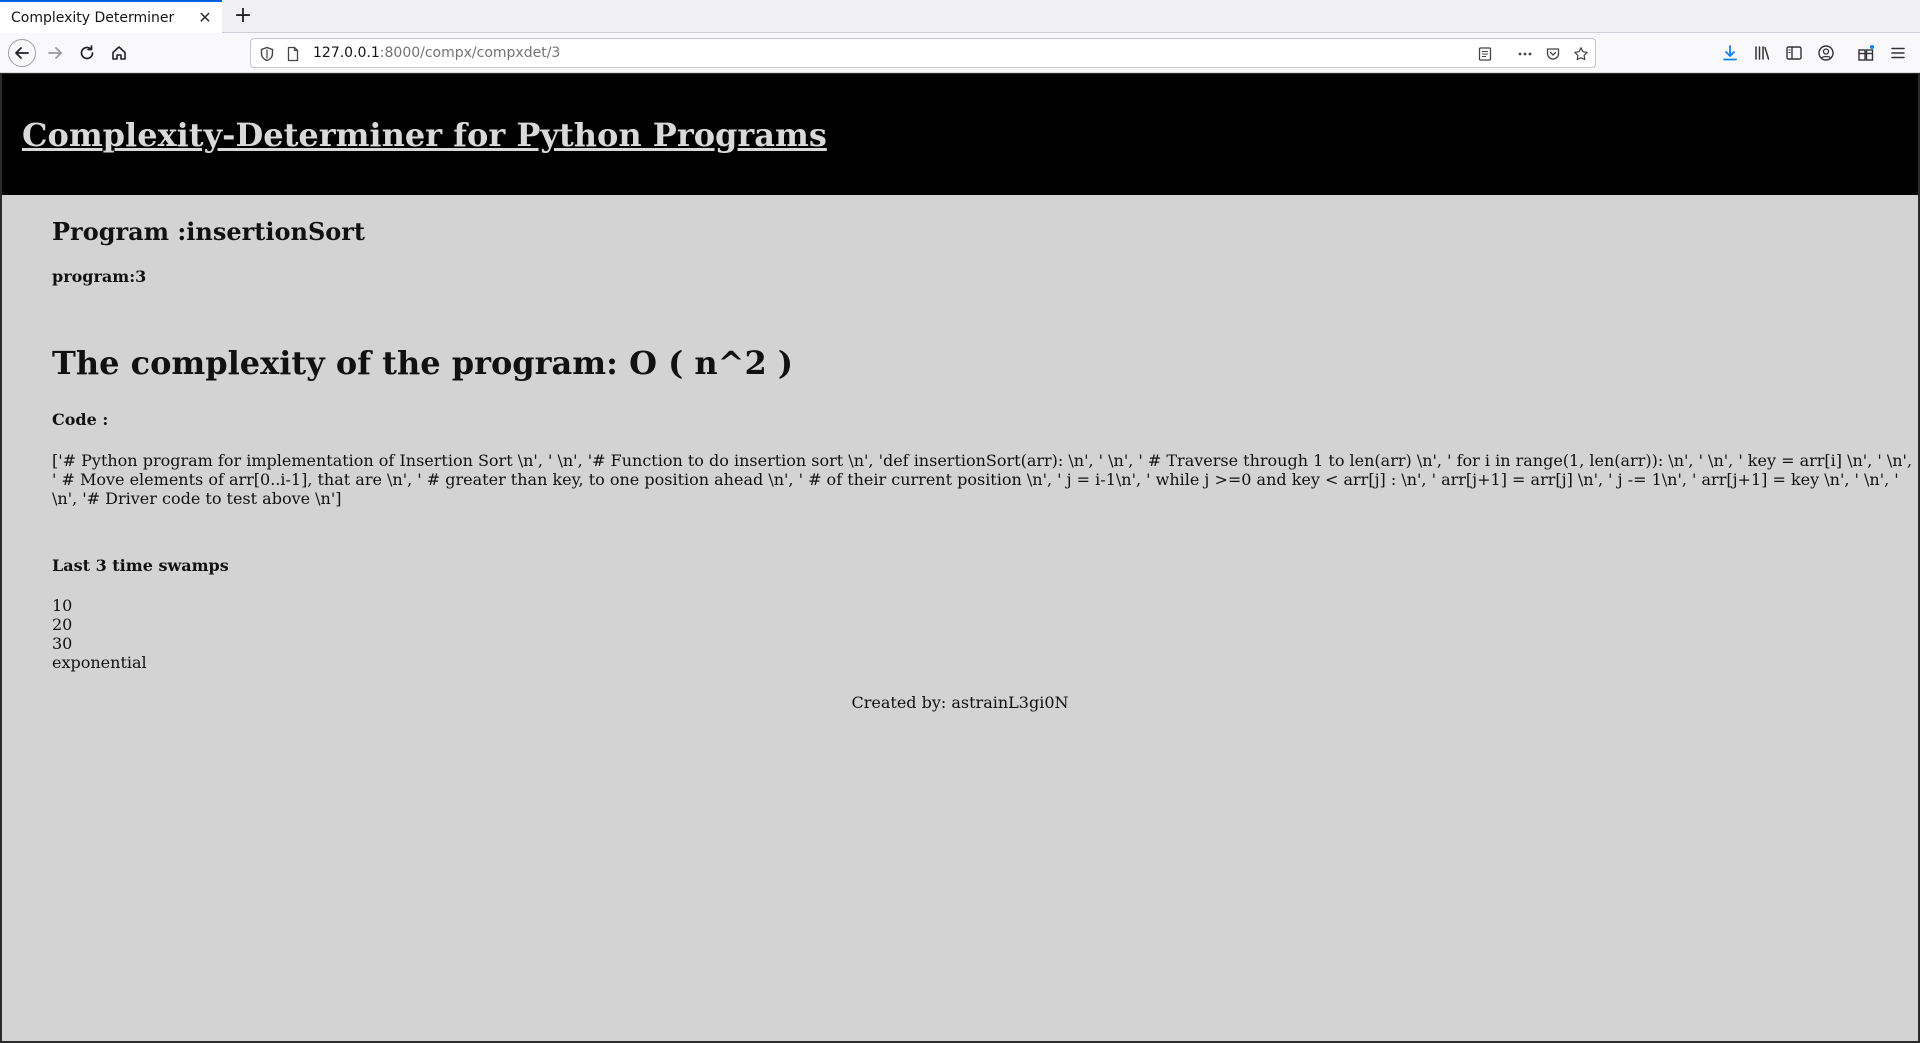 This screenshot has width=1920, height=1043. I want to click on arrow-left-icon, so click(22, 53).